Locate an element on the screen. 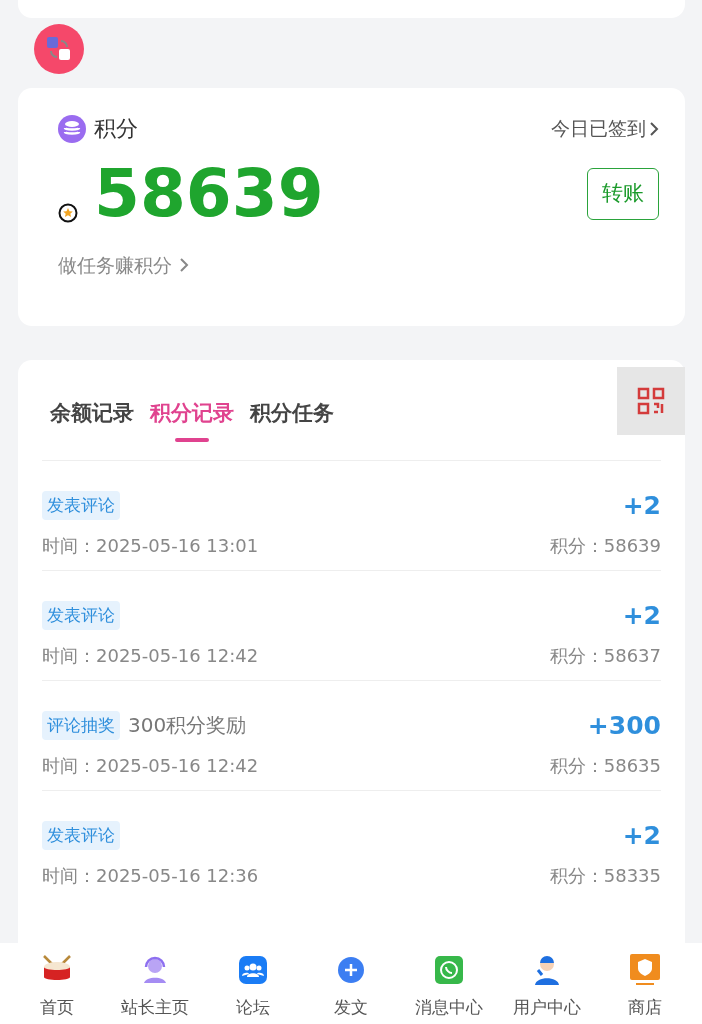 The image size is (702, 1024). nav-item: 消息中心 is located at coordinates (449, 988).